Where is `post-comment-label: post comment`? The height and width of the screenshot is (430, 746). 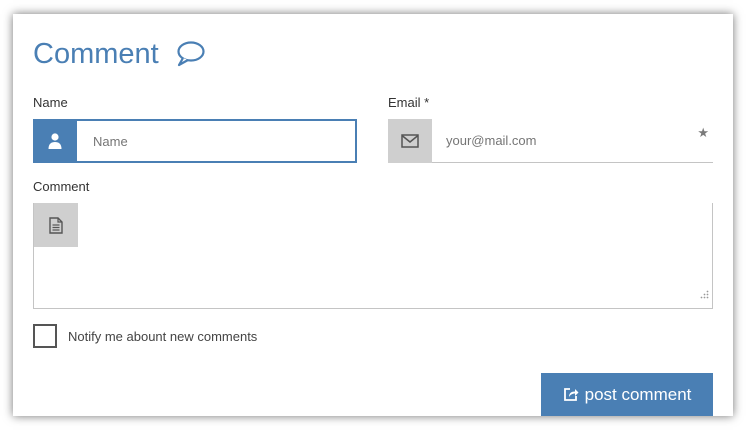
post-comment-label: post comment is located at coordinates (638, 394).